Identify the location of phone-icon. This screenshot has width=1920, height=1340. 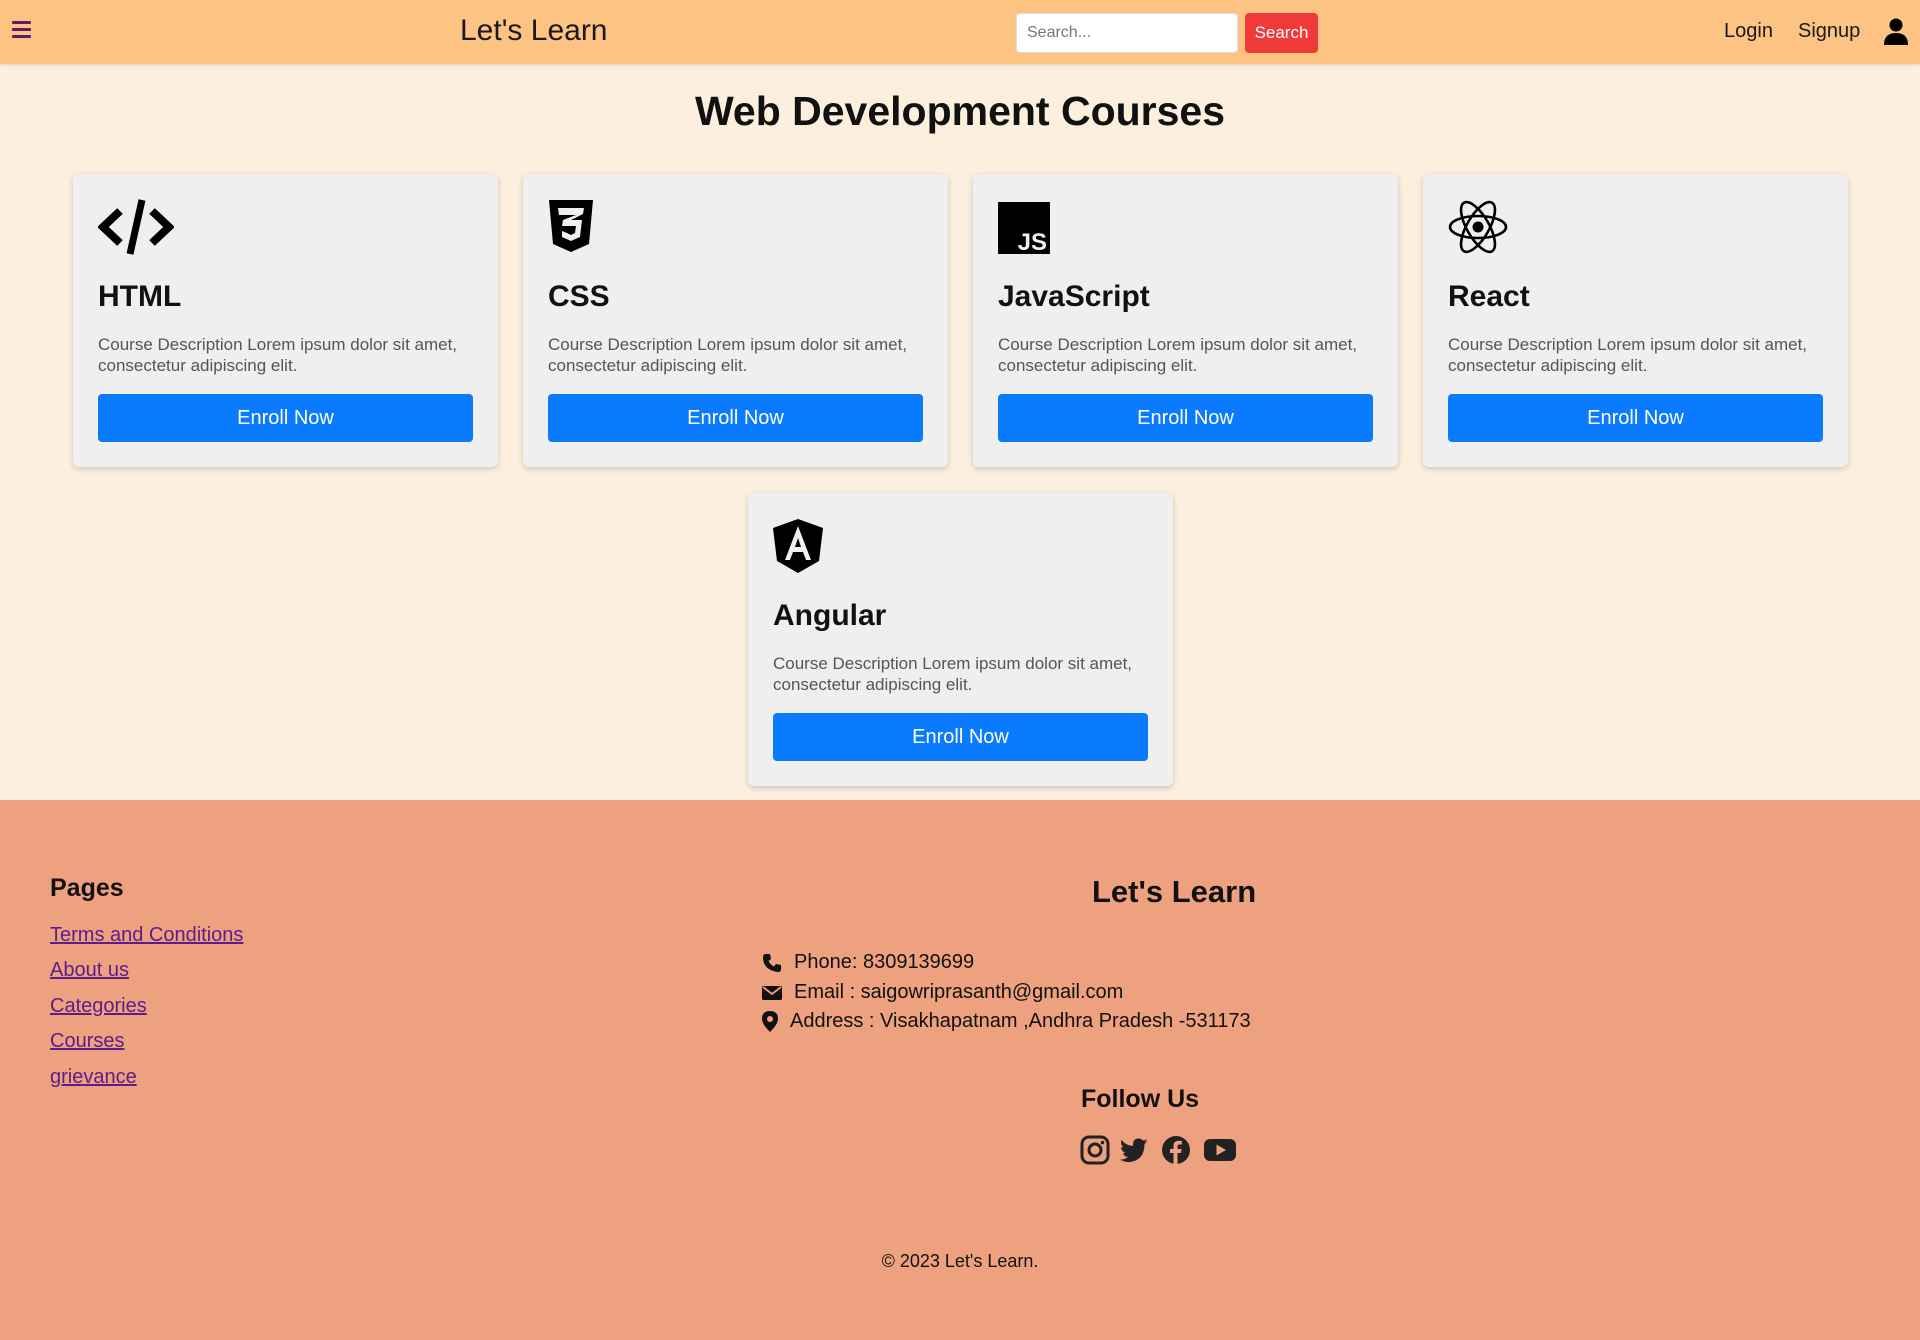
(772, 962).